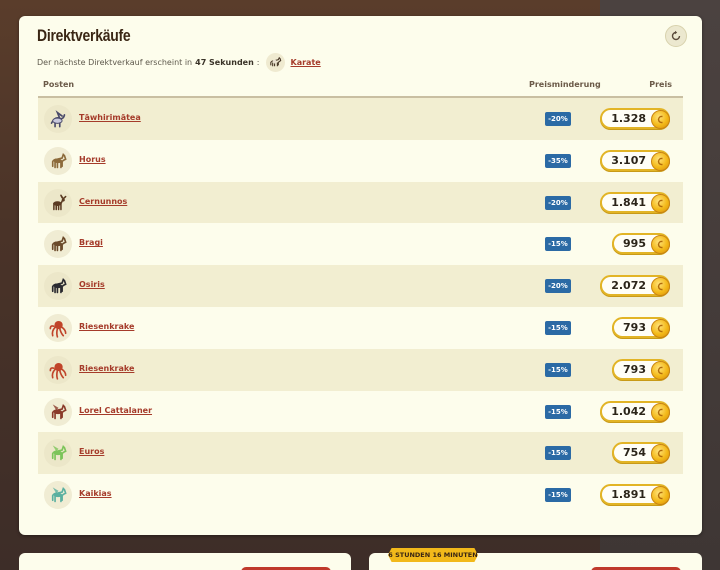  What do you see at coordinates (84, 35) in the screenshot?
I see `page-title: Direktverkäufe` at bounding box center [84, 35].